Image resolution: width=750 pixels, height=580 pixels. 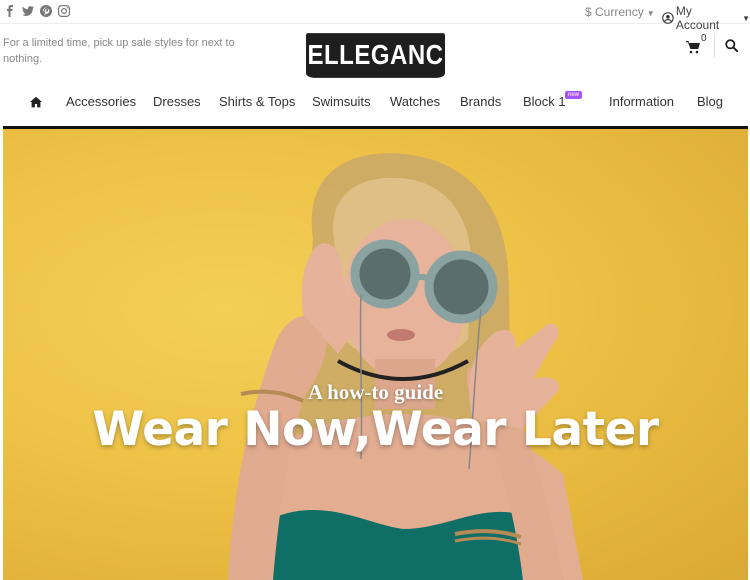 I want to click on currency-dropdown: $ Currency ▼, so click(x=620, y=12).